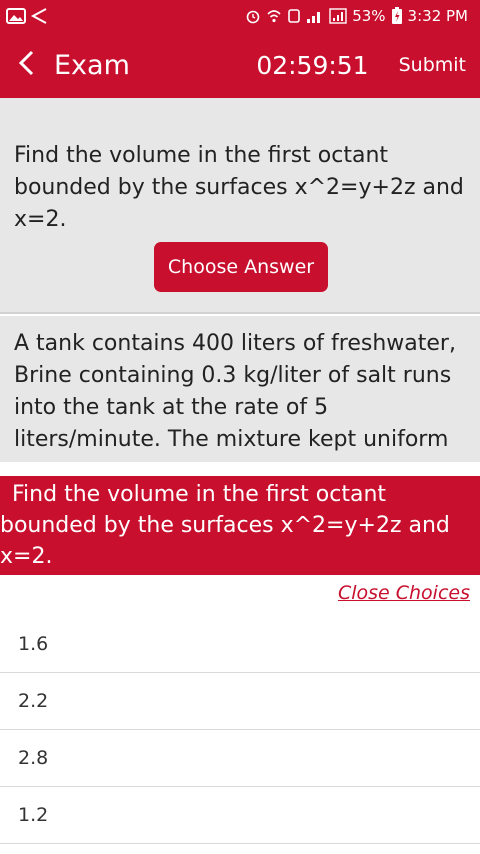 The image size is (480, 854). What do you see at coordinates (240, 644) in the screenshot?
I see `choice-option: 1.6` at bounding box center [240, 644].